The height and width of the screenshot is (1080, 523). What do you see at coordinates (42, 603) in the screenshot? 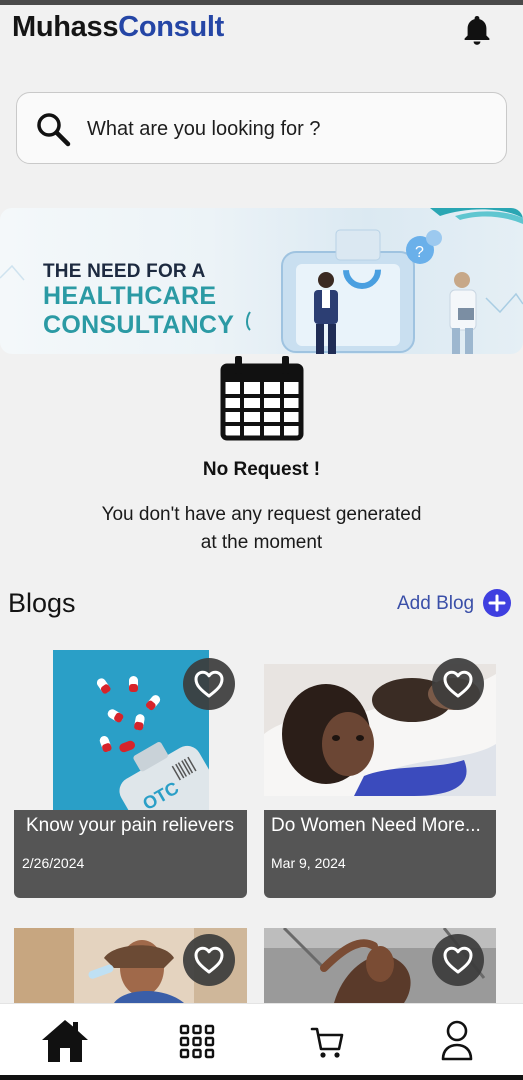
I see `blogs-section-title: Blogs` at bounding box center [42, 603].